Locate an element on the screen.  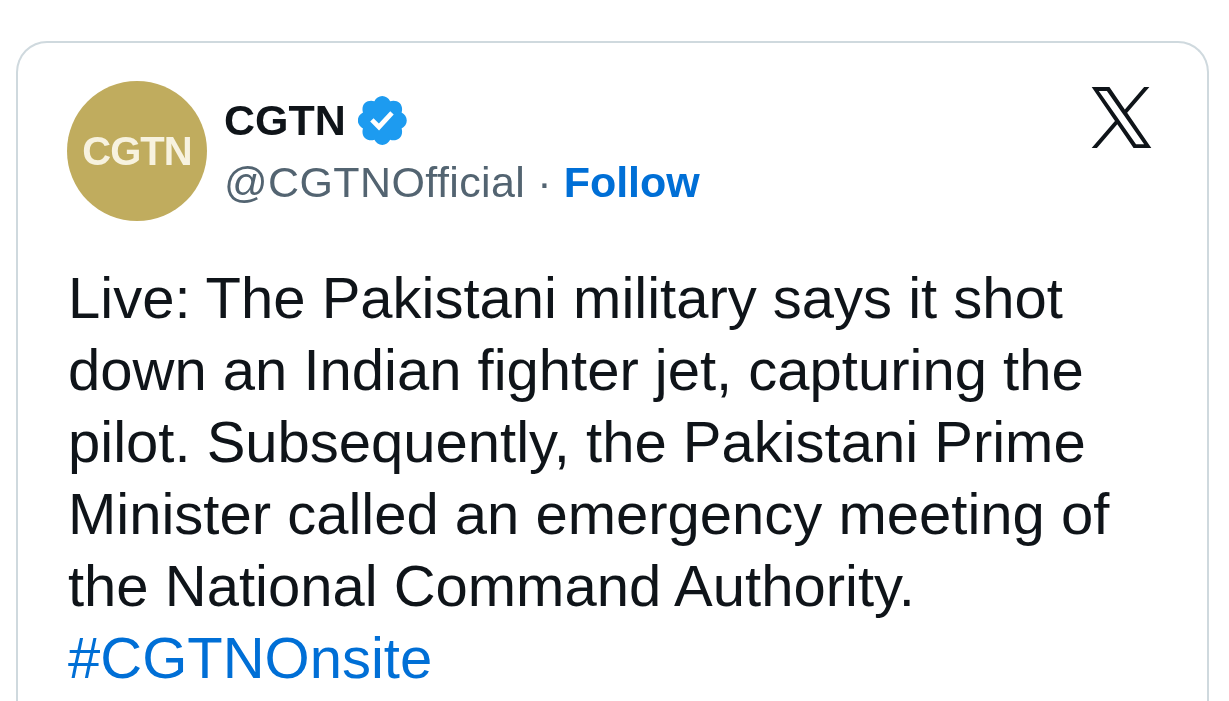
author-handle: @CGTNOfficial is located at coordinates (375, 182).